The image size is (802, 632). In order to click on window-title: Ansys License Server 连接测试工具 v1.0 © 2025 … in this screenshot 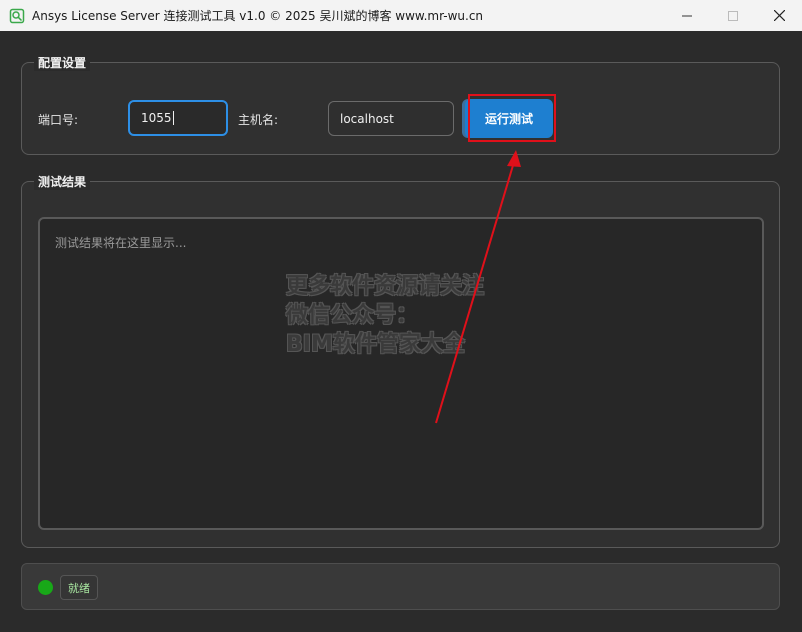, I will do `click(258, 16)`.